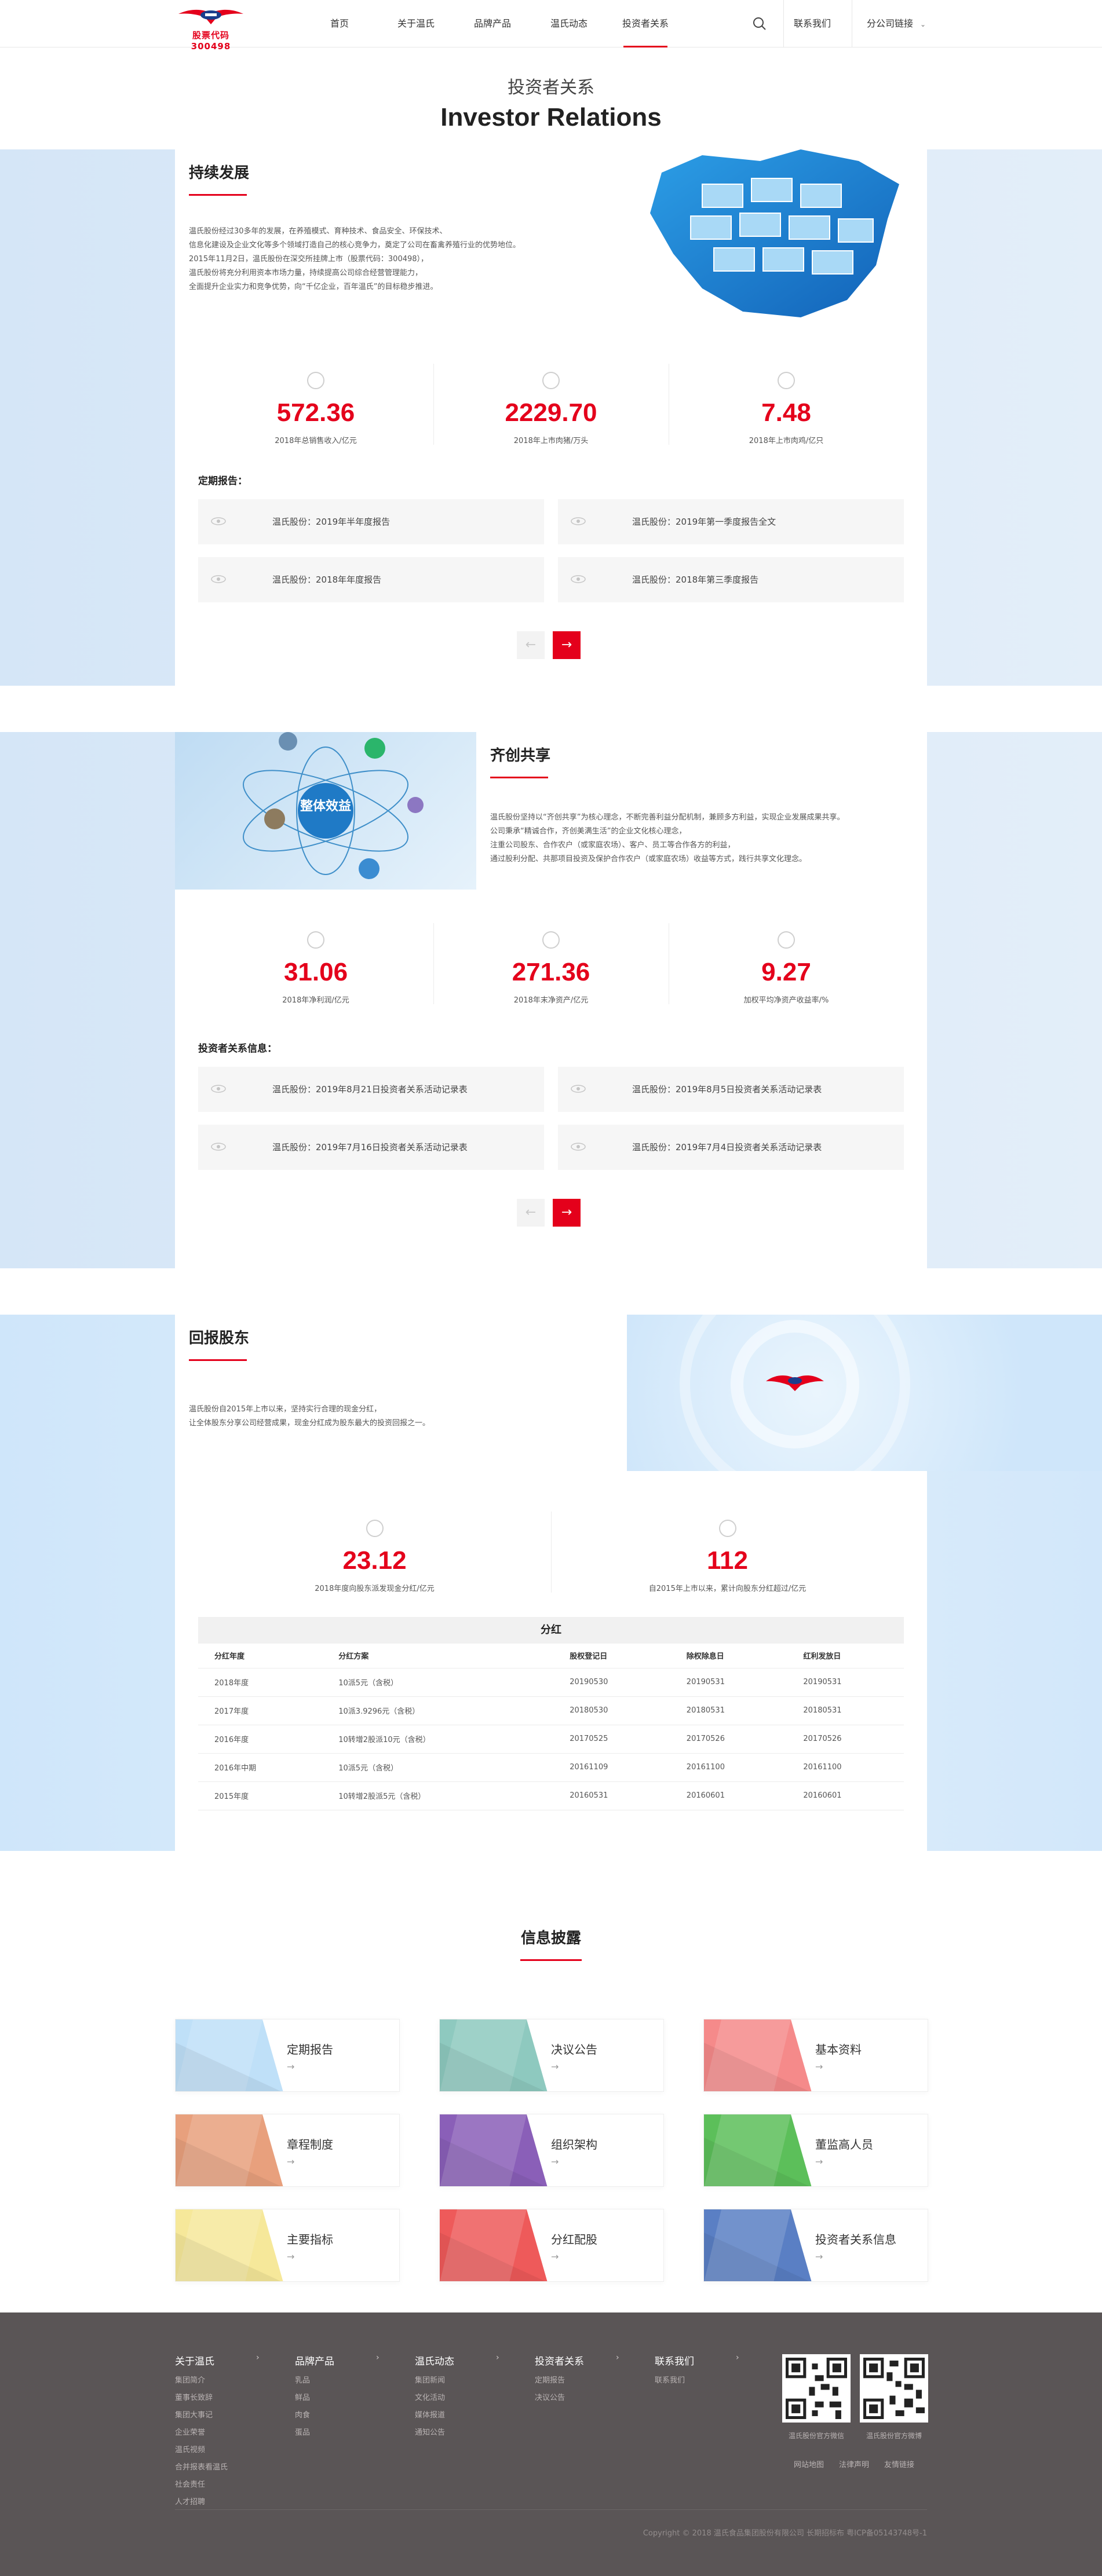  What do you see at coordinates (587, 2360) in the screenshot?
I see `footer-heading: 投资者关系 ›` at bounding box center [587, 2360].